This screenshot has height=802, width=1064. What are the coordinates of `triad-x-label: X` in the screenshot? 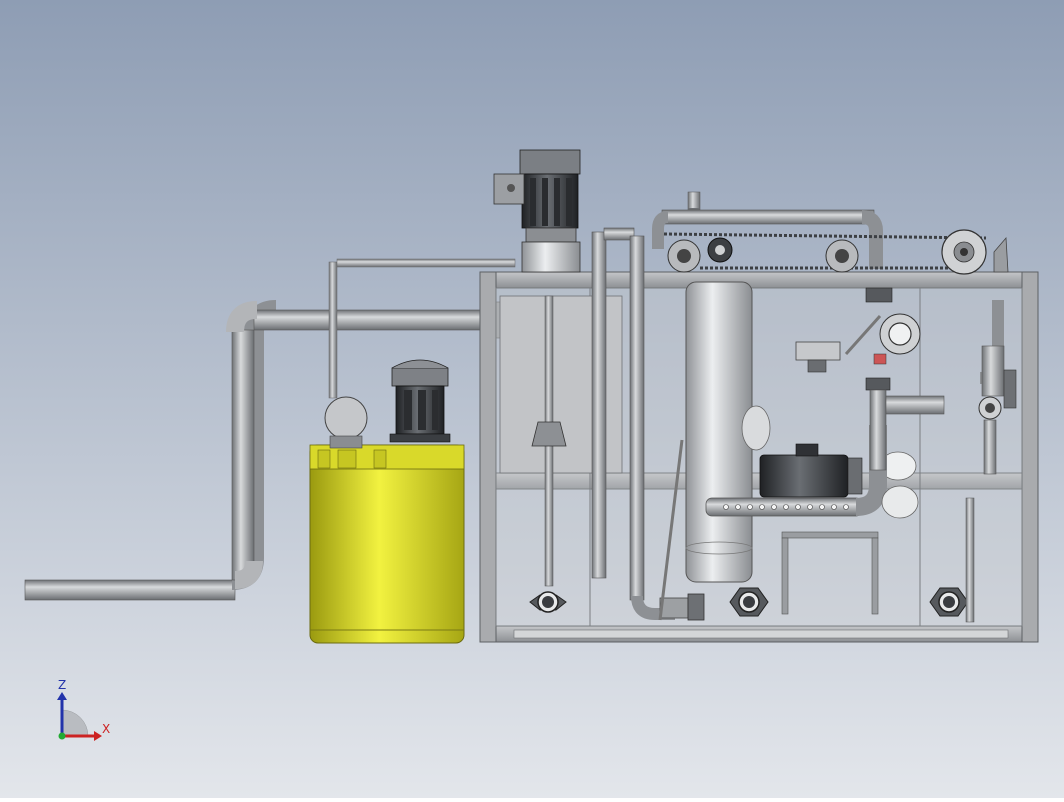 It's located at (106, 729).